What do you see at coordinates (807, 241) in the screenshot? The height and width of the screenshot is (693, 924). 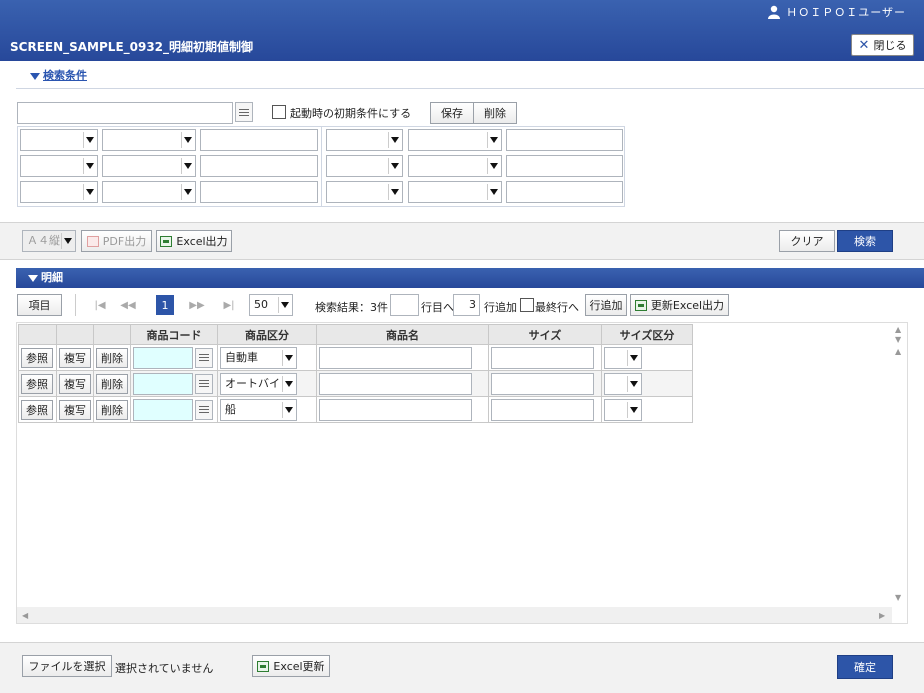 I see `clear-button: クリア` at bounding box center [807, 241].